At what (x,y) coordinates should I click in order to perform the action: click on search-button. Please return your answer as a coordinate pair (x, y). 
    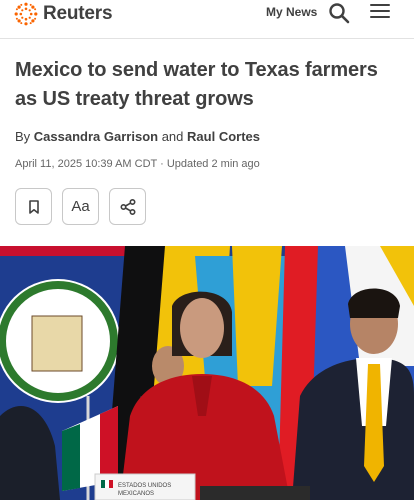
    Looking at the image, I should click on (339, 13).